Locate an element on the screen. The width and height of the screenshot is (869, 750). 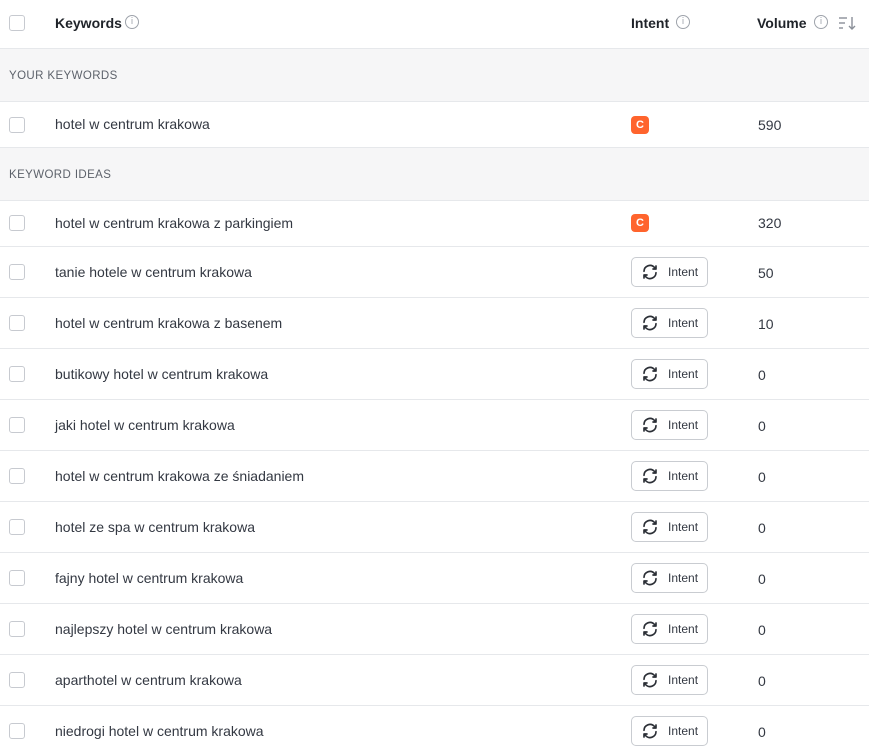
intent-info-icon: i is located at coordinates (683, 22).